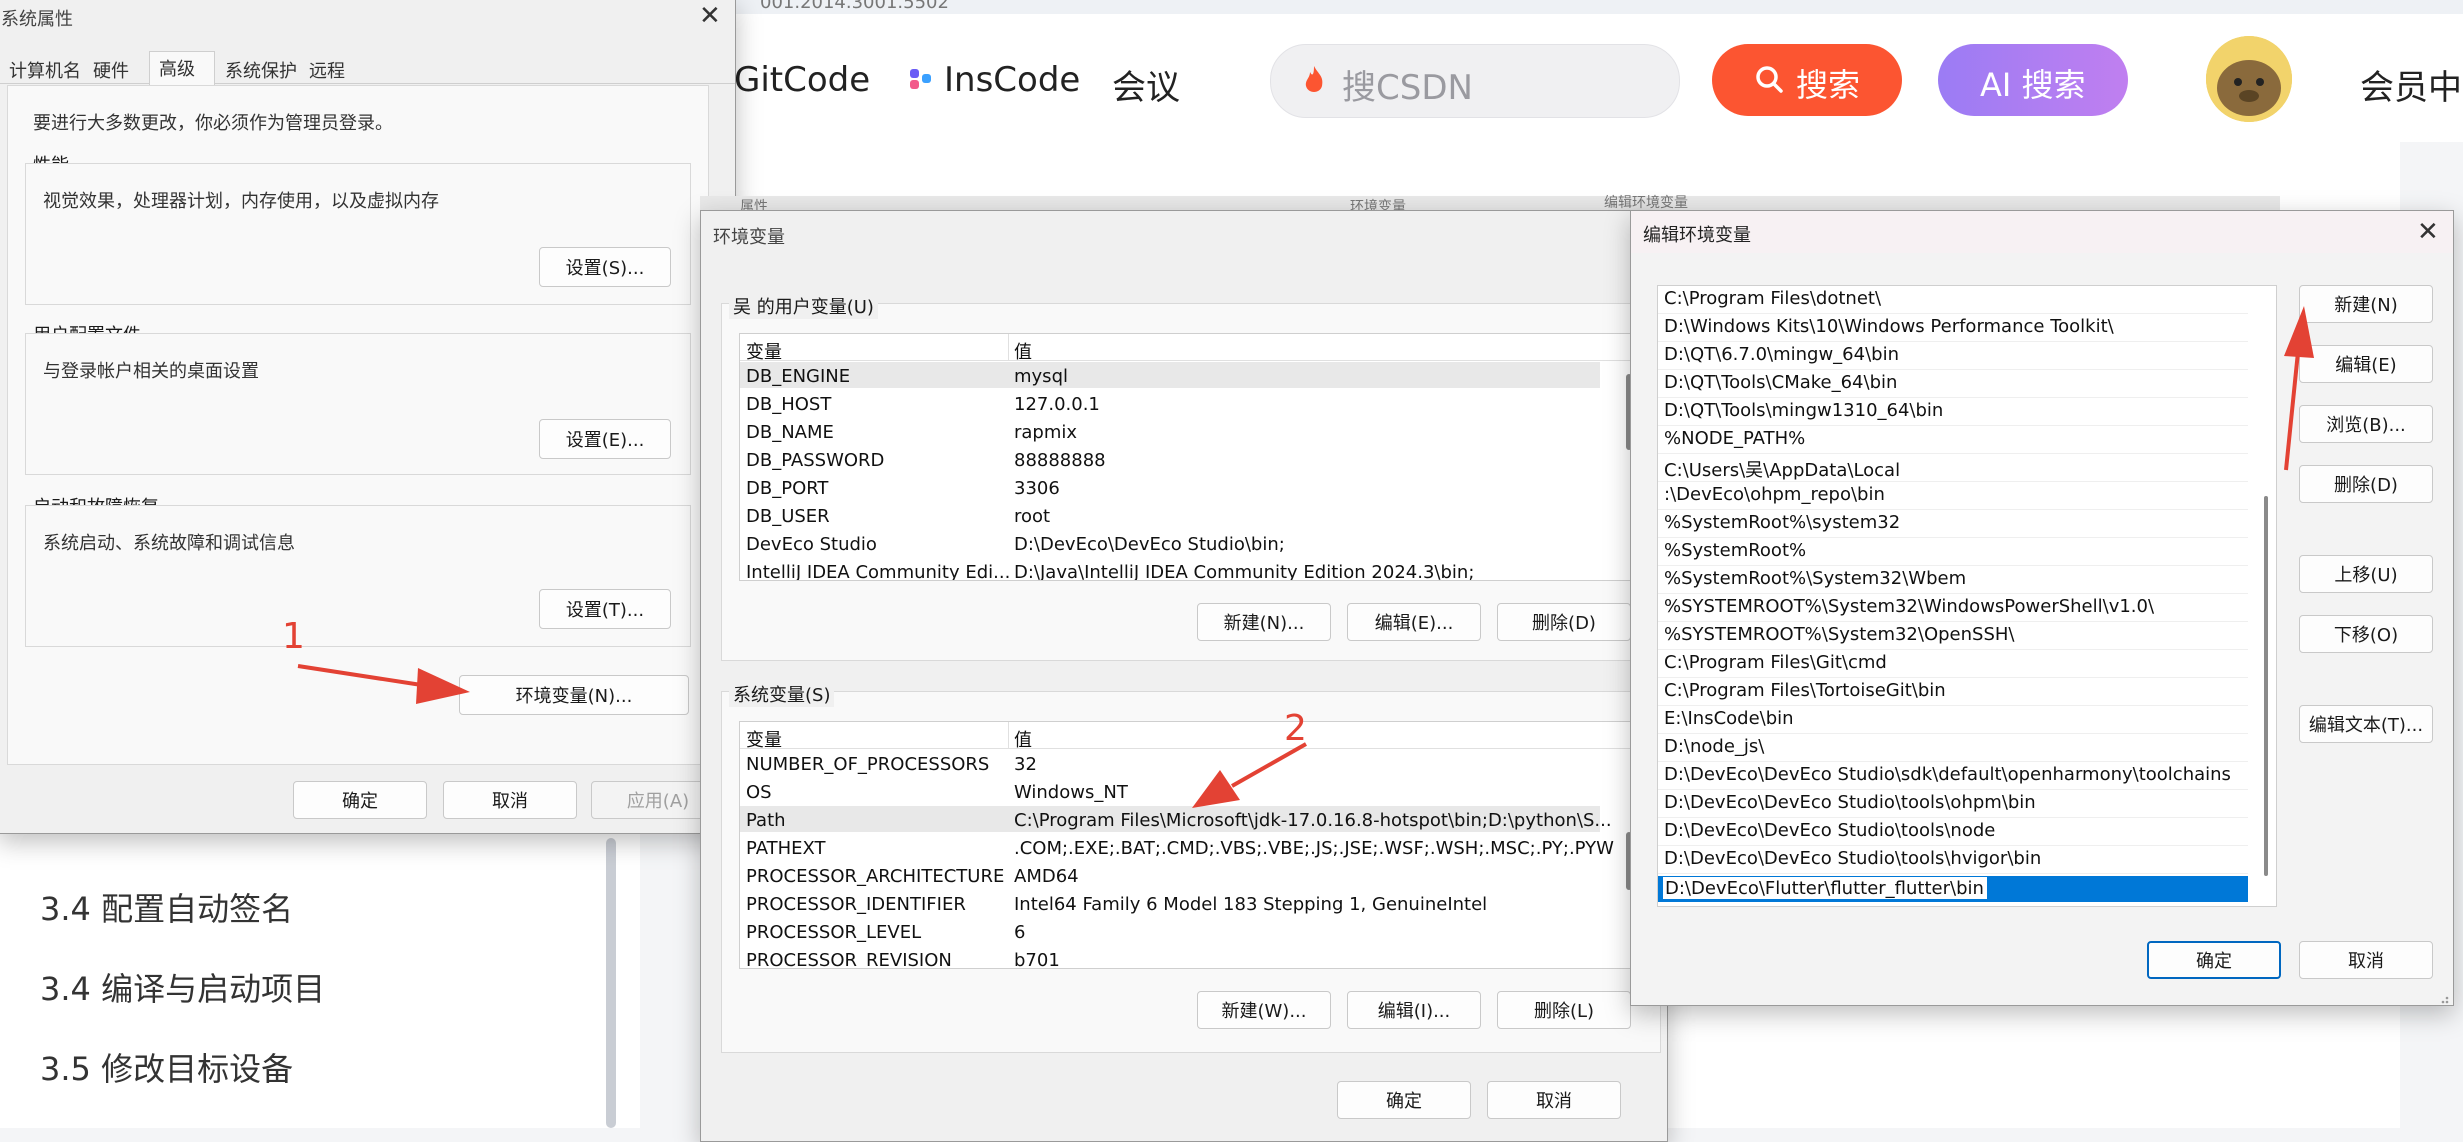  I want to click on arrow-1-icon, so click(383, 684).